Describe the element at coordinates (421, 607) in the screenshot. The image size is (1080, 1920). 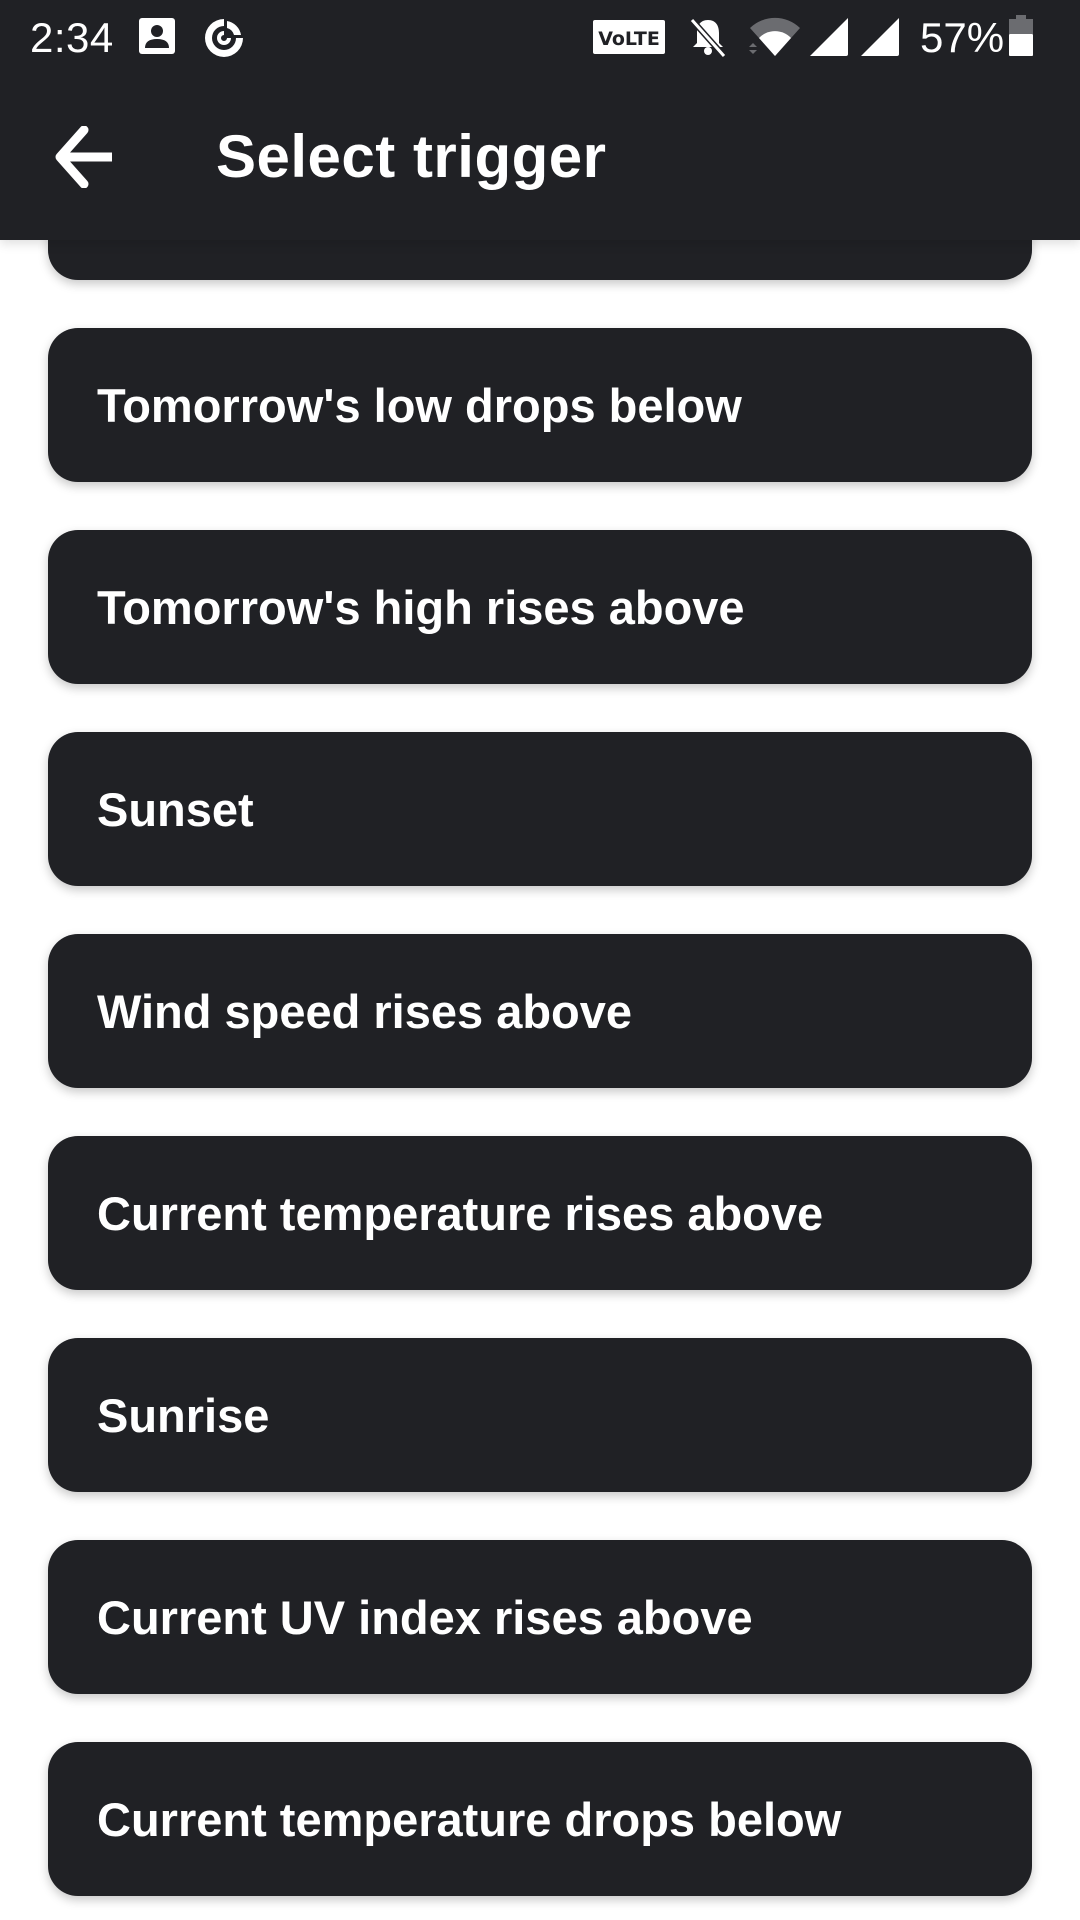
I see `trigger-label: Tomorrow's high rises above` at that location.